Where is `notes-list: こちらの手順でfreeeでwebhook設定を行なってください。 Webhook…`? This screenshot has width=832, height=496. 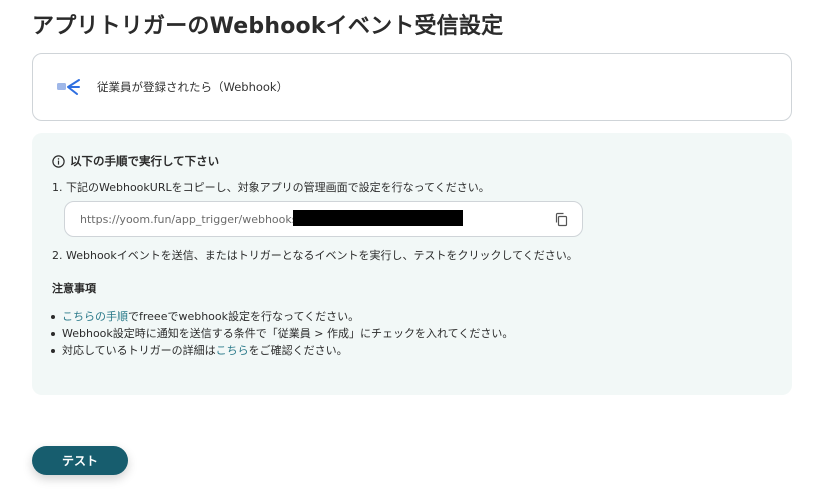 notes-list: こちらの手順でfreeeでwebhook設定を行なってください。 Webhook… is located at coordinates (282, 333).